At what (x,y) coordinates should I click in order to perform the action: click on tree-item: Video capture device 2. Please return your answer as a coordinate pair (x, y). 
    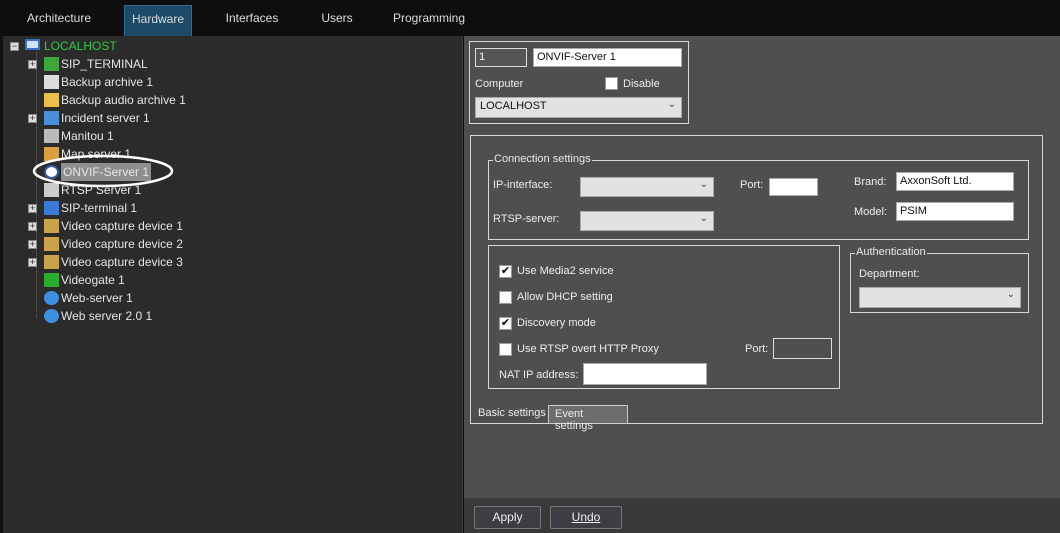
    Looking at the image, I should click on (122, 244).